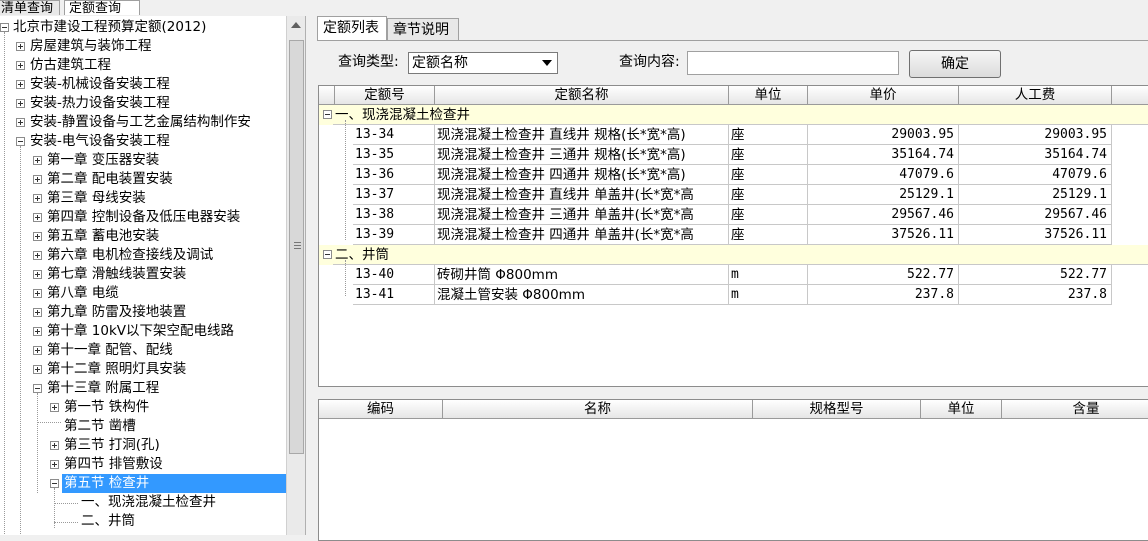 The width and height of the screenshot is (1148, 541). What do you see at coordinates (381, 409) in the screenshot?
I see `header-res-code: 编码` at bounding box center [381, 409].